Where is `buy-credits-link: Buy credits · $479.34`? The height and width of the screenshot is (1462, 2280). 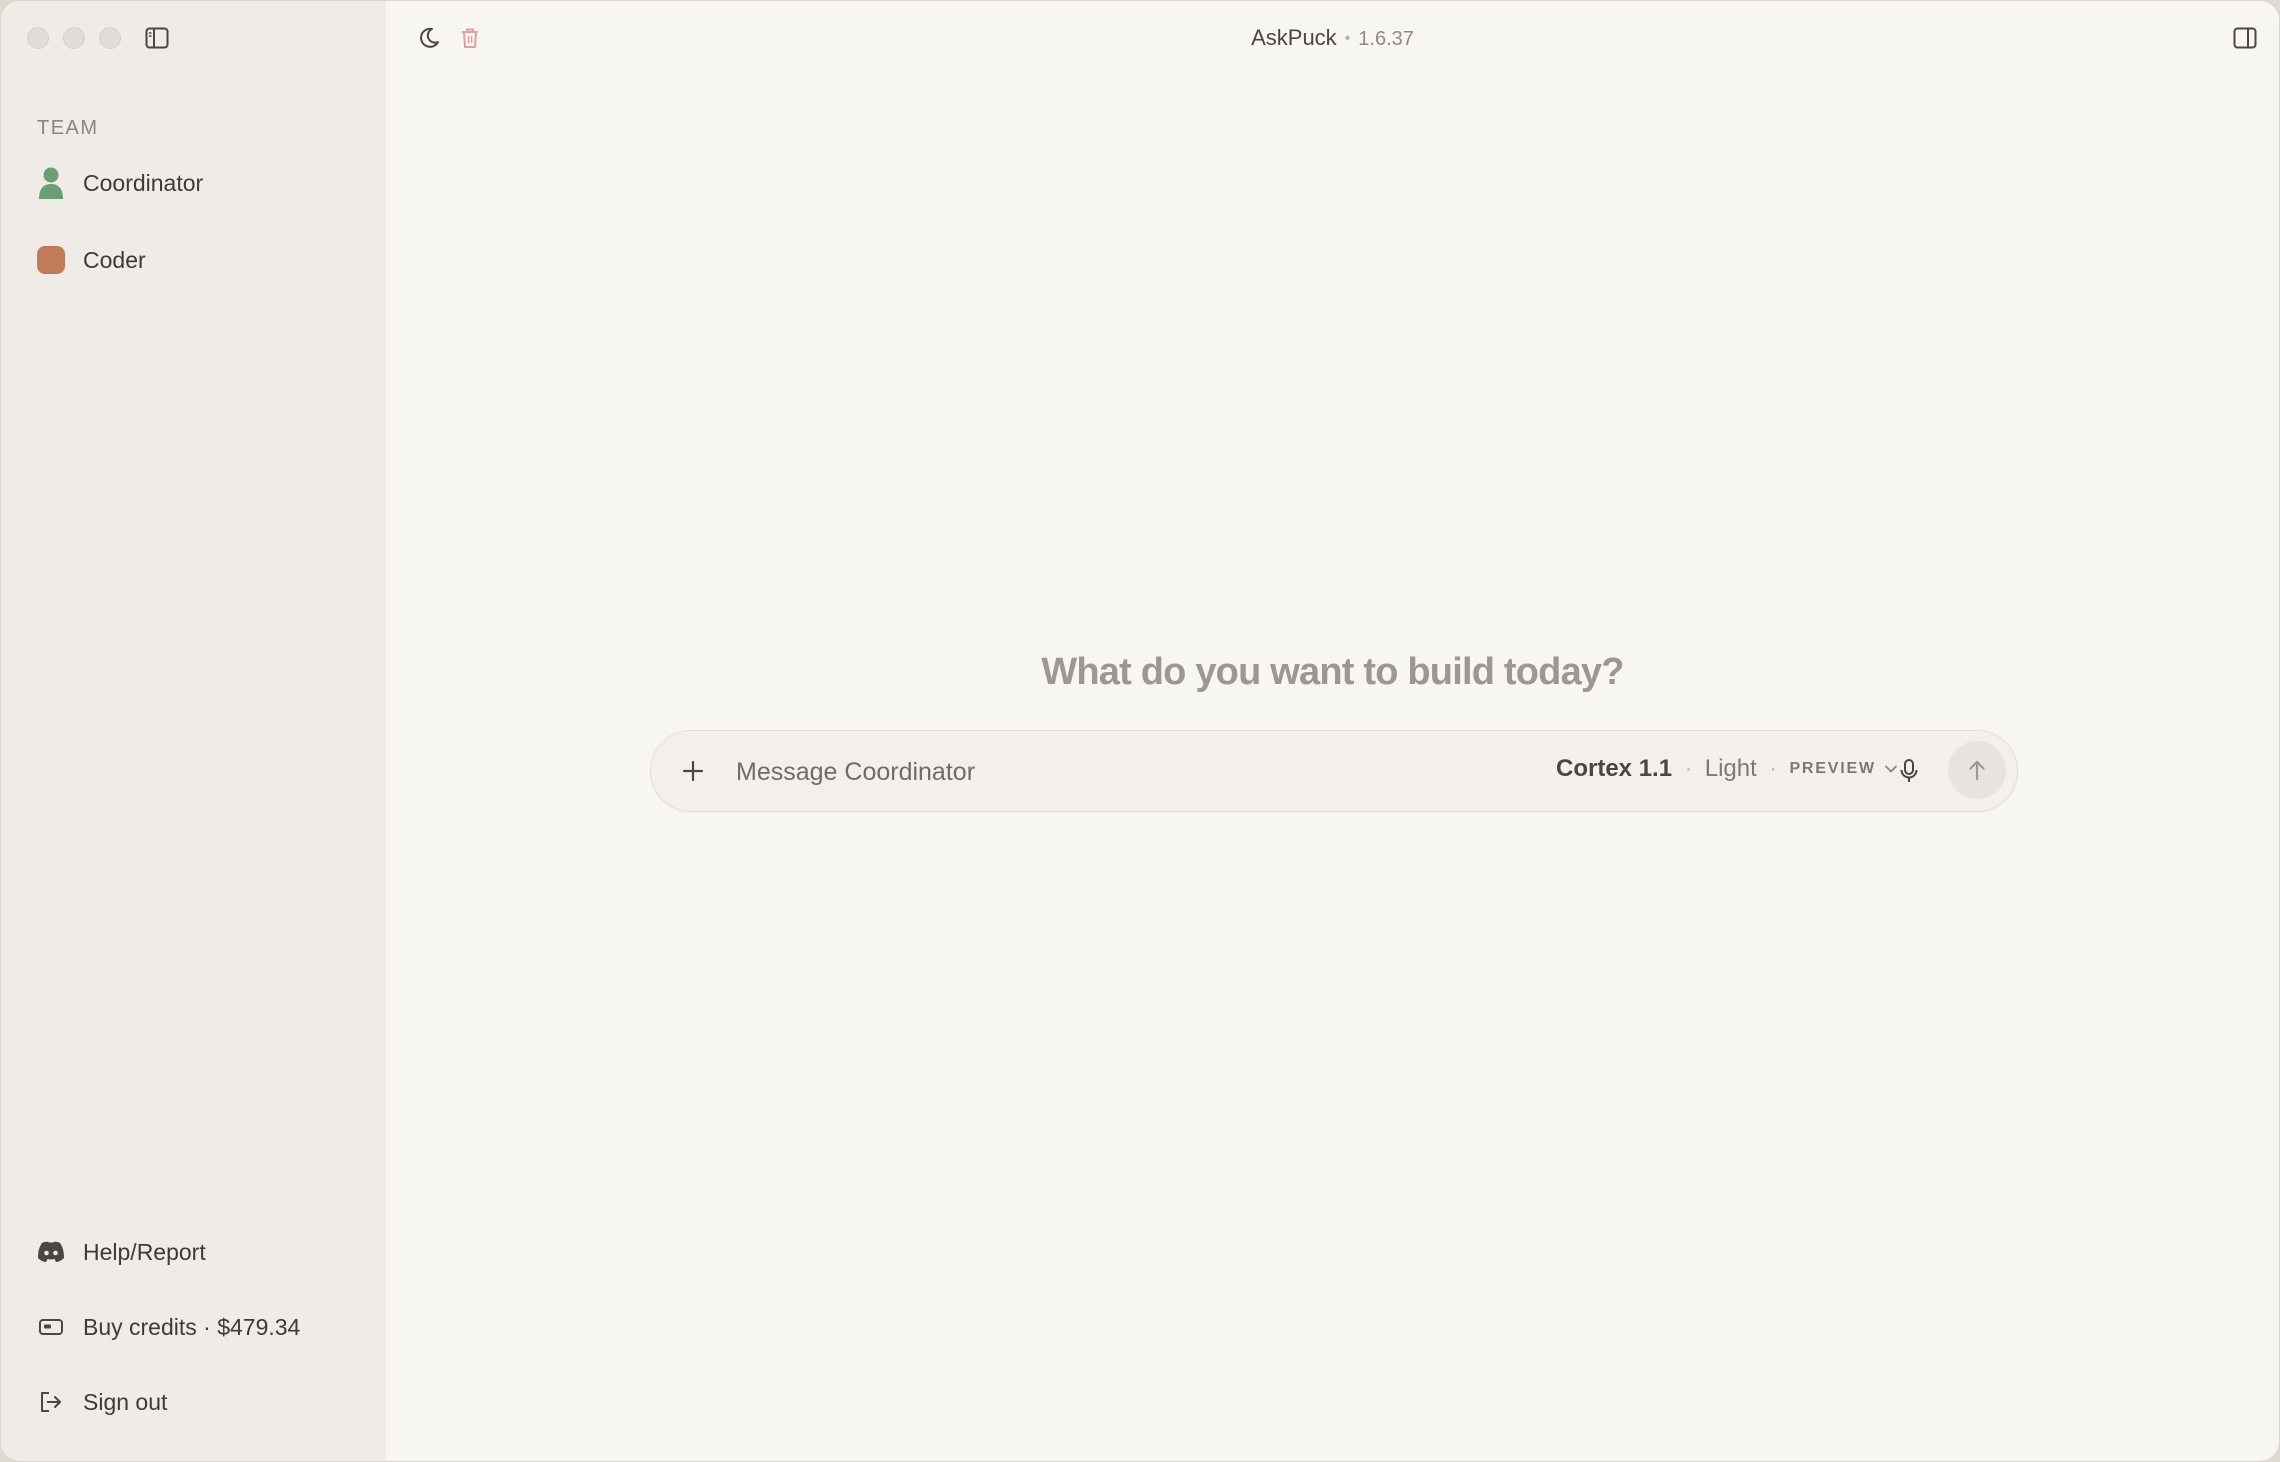 buy-credits-link: Buy credits · $479.34 is located at coordinates (168, 1327).